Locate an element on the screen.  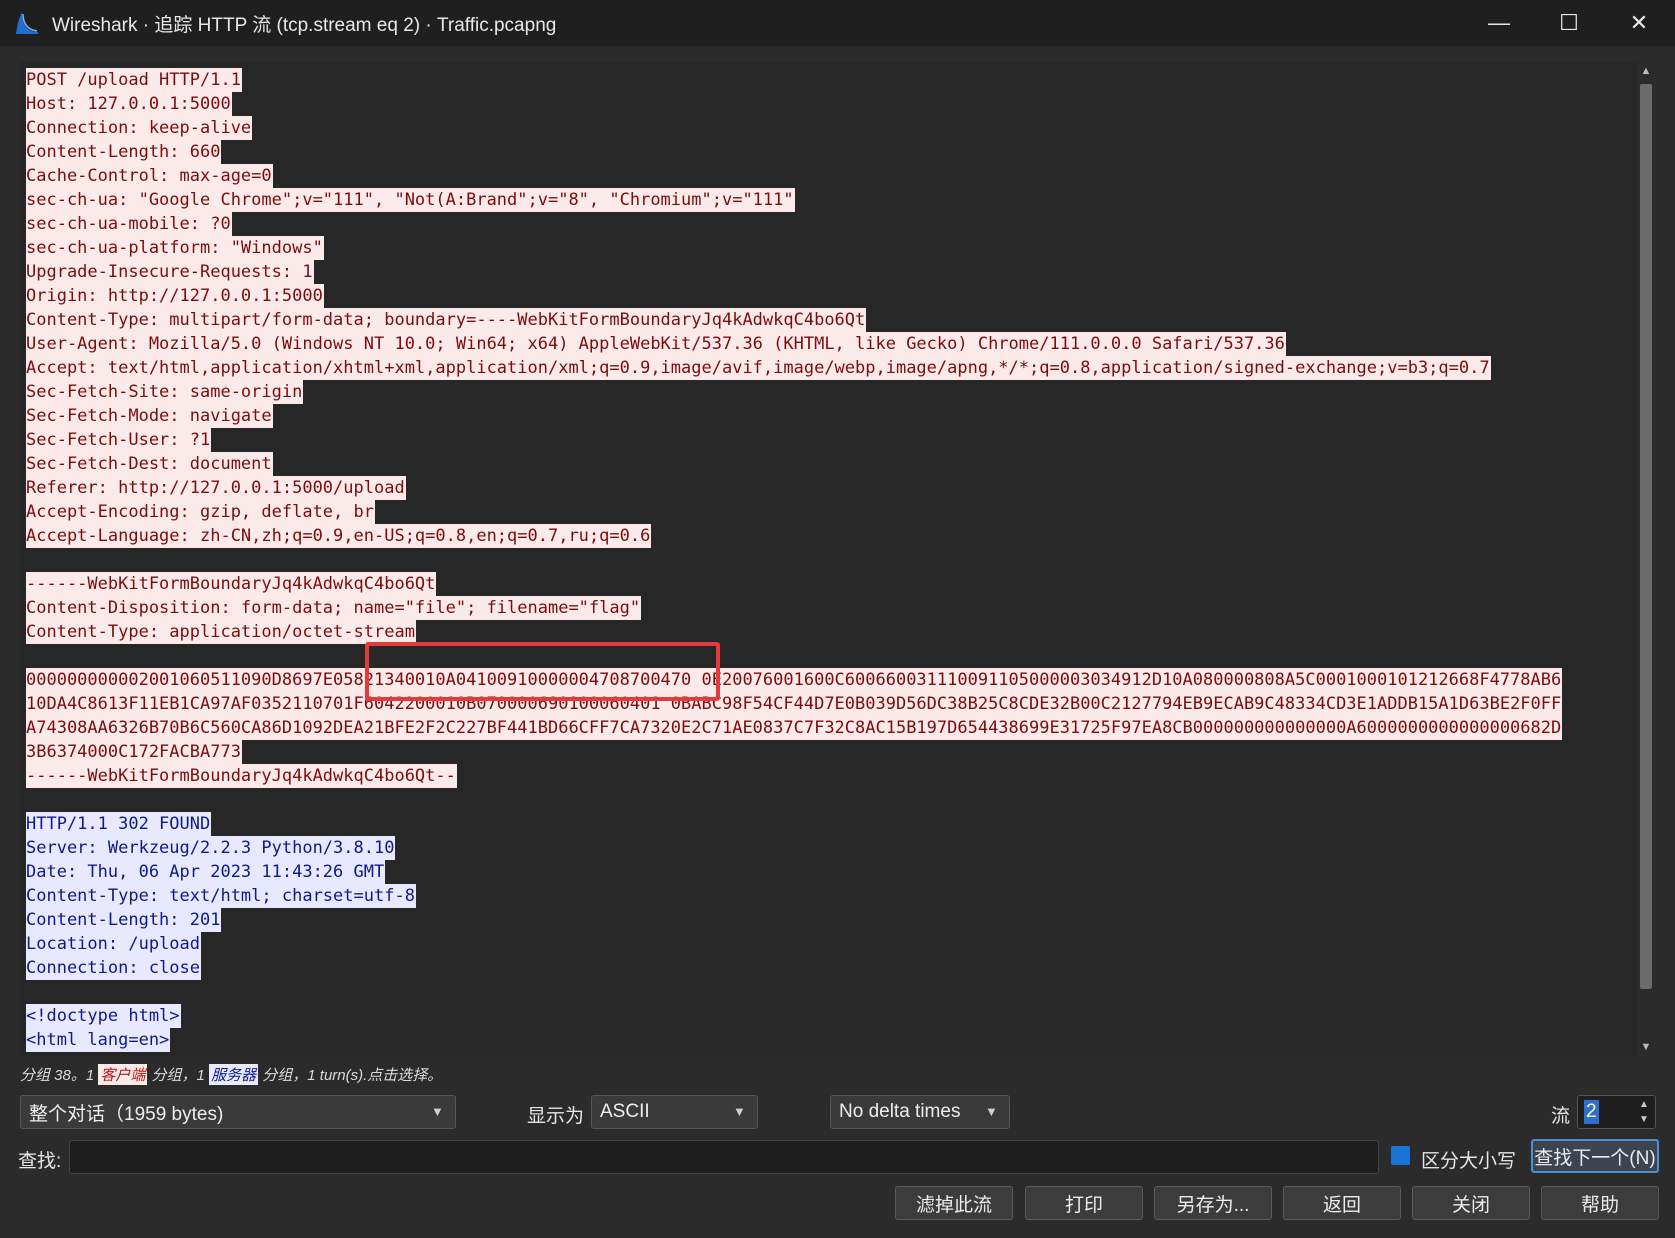
stream-line-text: <!doctype html> is located at coordinates (103, 1016).